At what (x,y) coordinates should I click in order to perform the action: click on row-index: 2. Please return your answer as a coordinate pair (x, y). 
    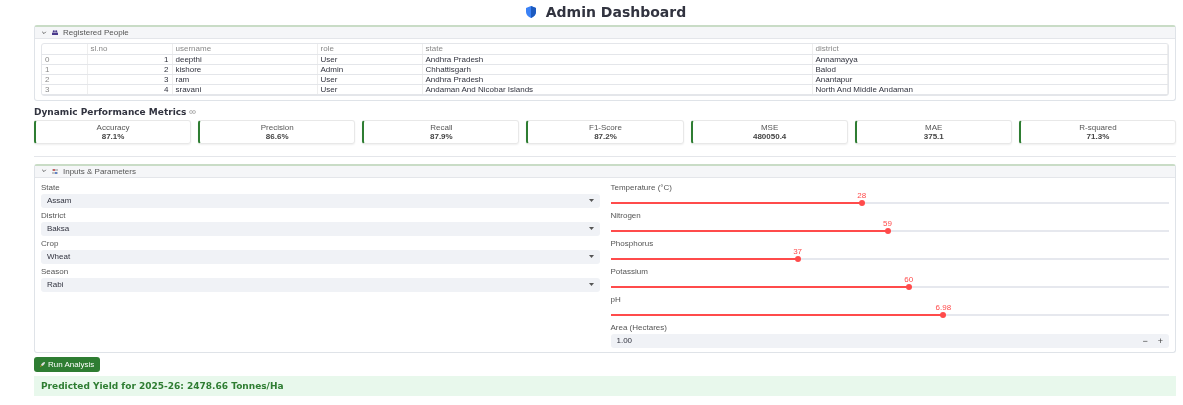
    Looking at the image, I should click on (64, 79).